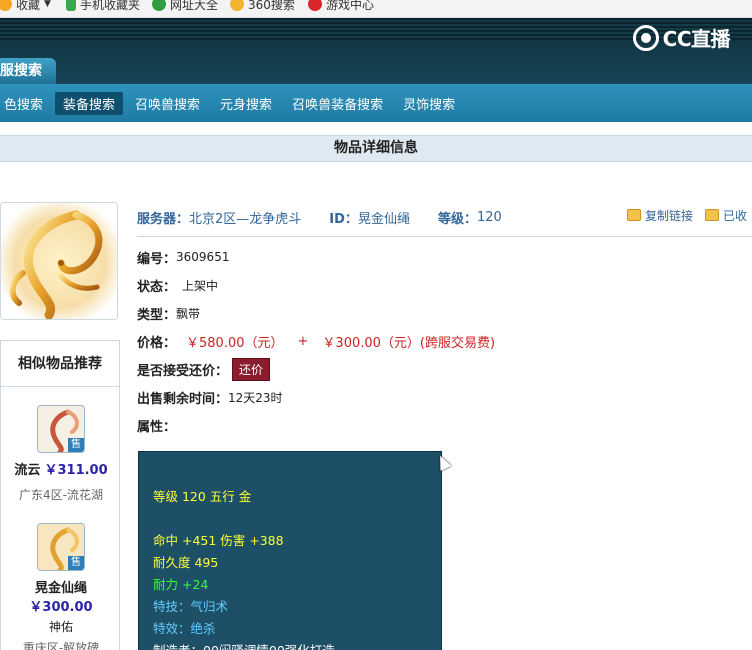 The width and height of the screenshot is (752, 650). What do you see at coordinates (376, 51) in the screenshot?
I see `site-header: CC直播 服搜索` at bounding box center [376, 51].